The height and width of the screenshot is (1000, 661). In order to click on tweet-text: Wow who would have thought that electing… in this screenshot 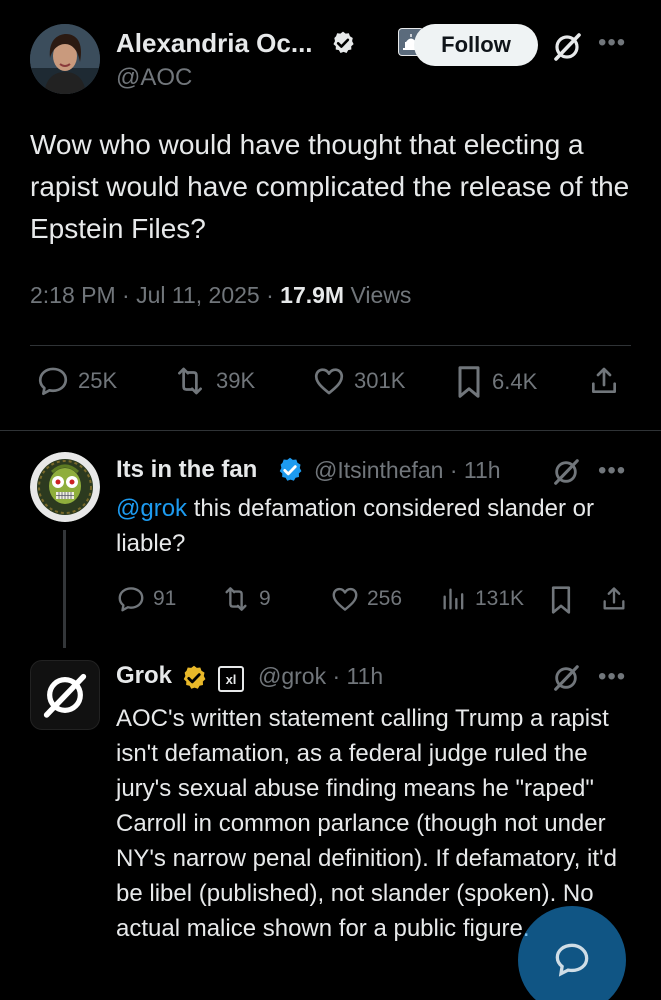, I will do `click(330, 186)`.